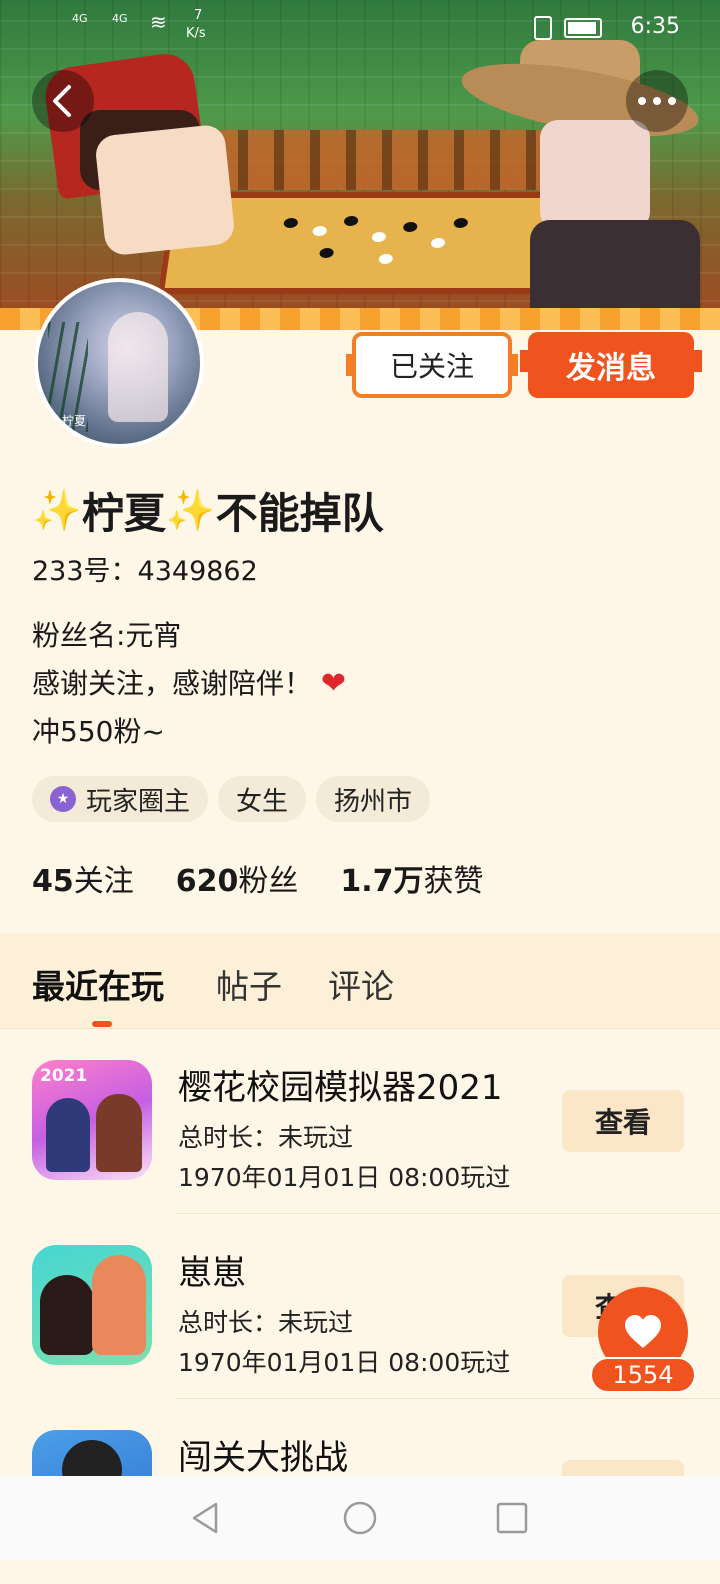  I want to click on more-dots-icon, so click(657, 101).